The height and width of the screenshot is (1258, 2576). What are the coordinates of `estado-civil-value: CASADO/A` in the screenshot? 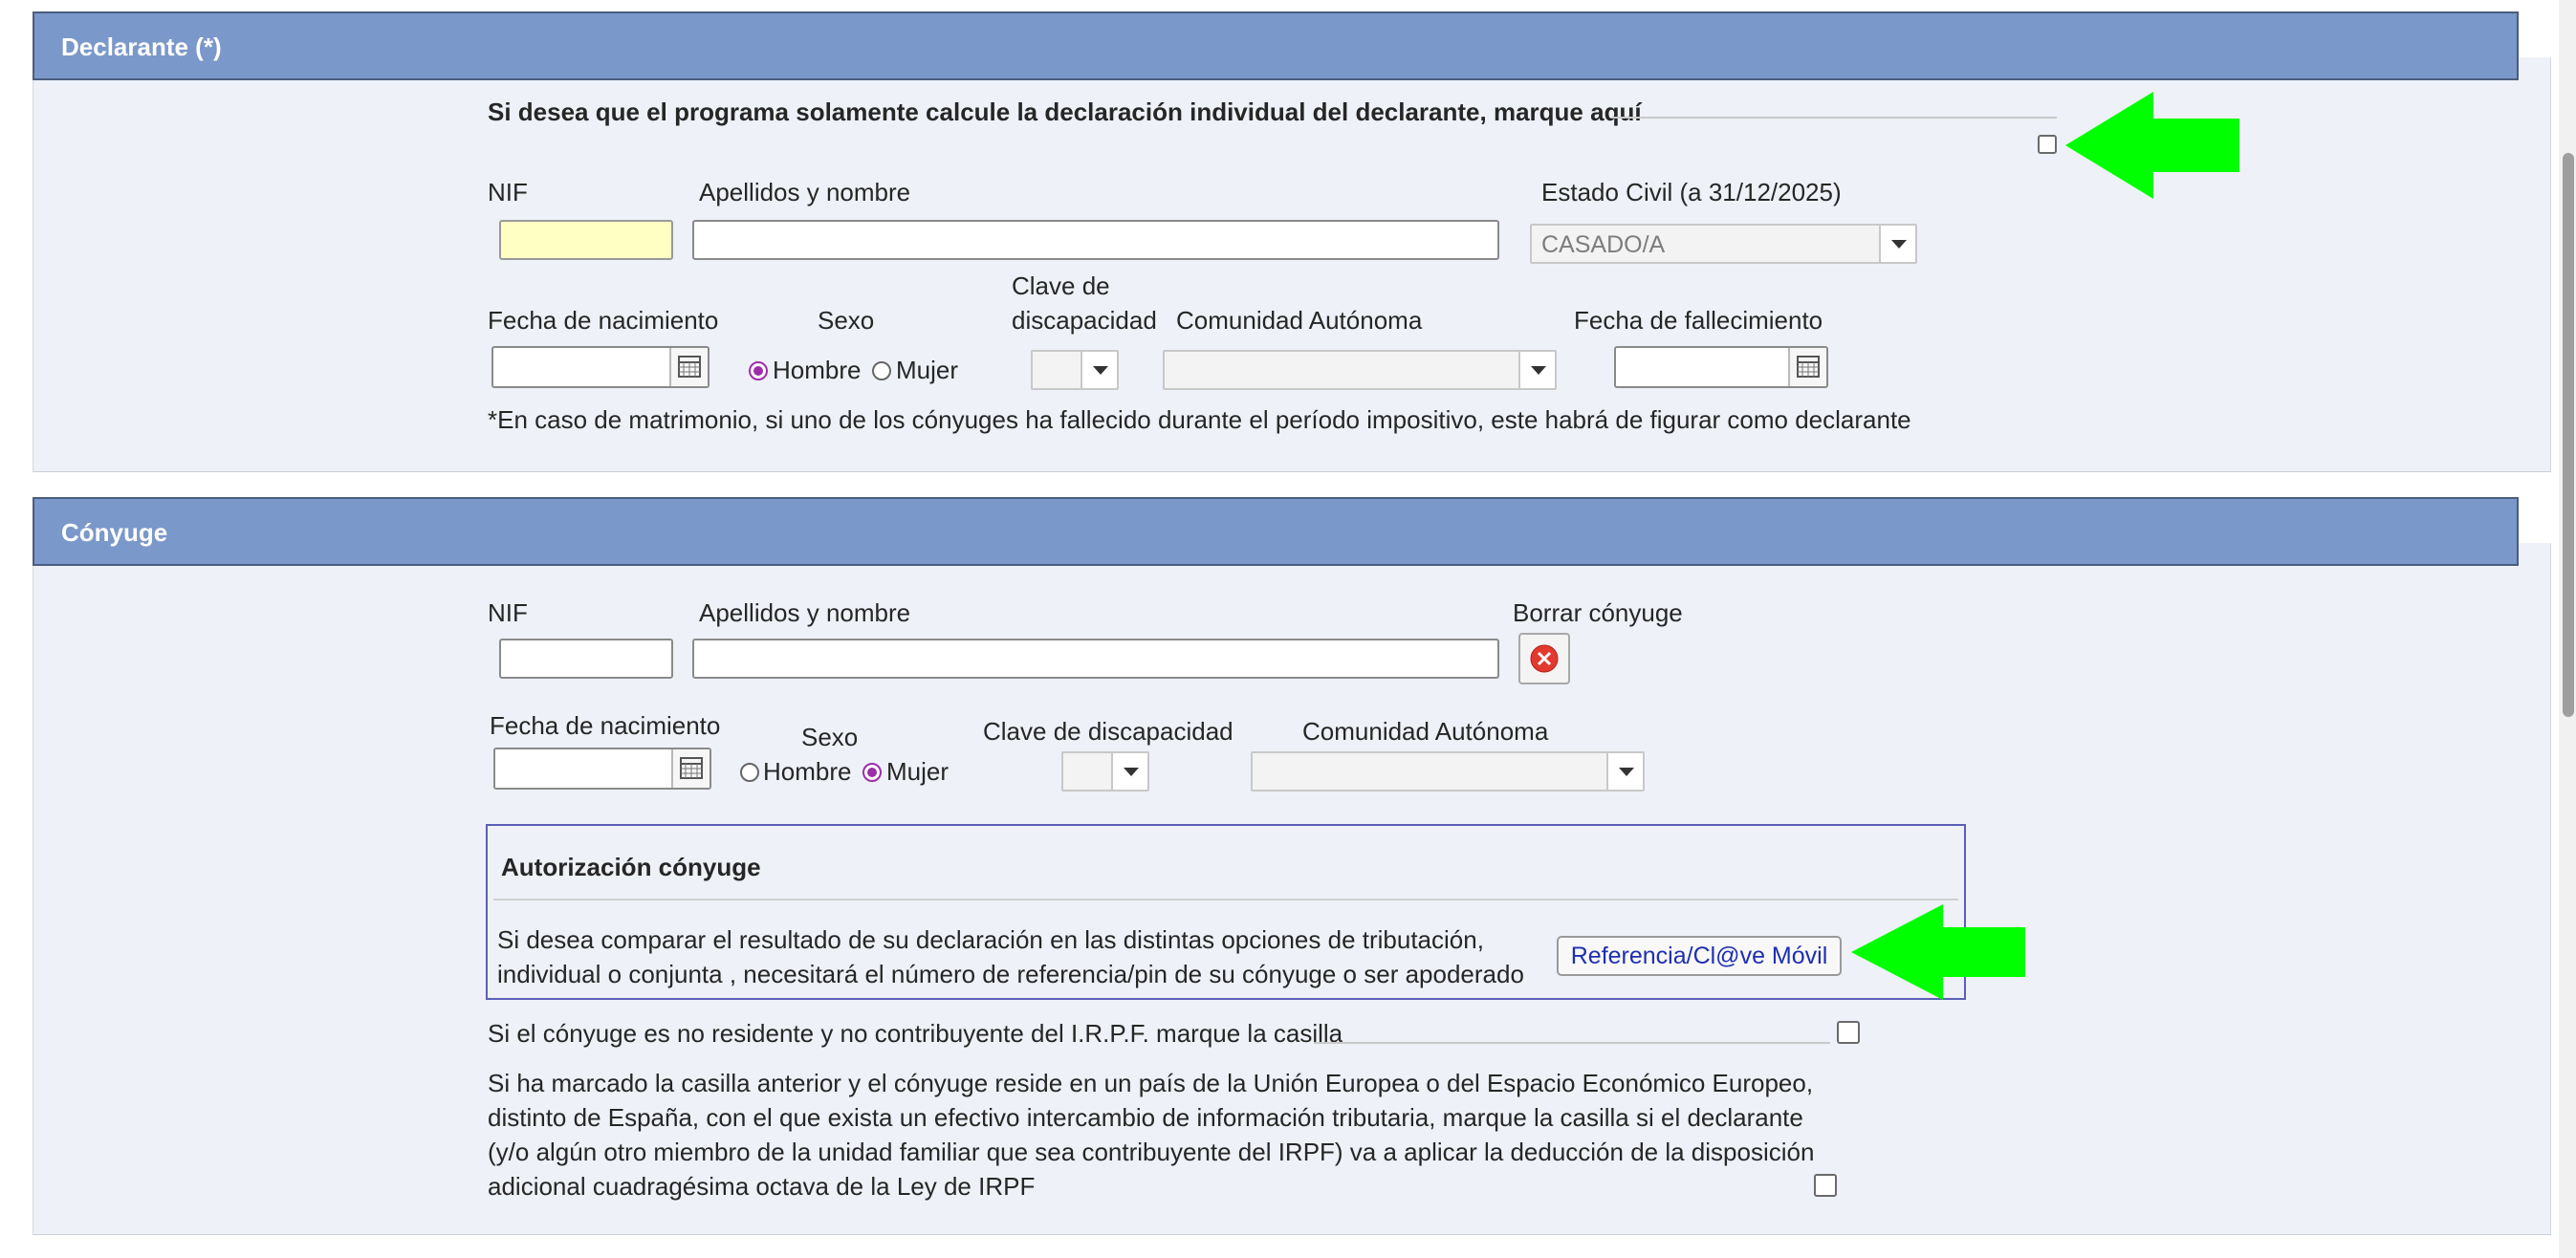 It's located at (1603, 244).